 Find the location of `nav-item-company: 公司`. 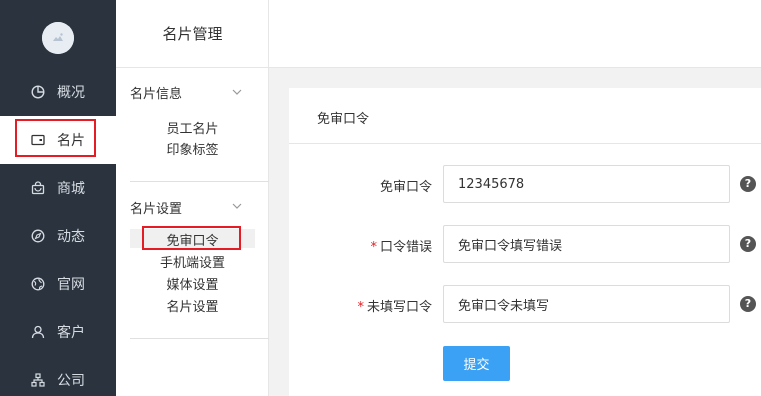

nav-item-company: 公司 is located at coordinates (58, 376).